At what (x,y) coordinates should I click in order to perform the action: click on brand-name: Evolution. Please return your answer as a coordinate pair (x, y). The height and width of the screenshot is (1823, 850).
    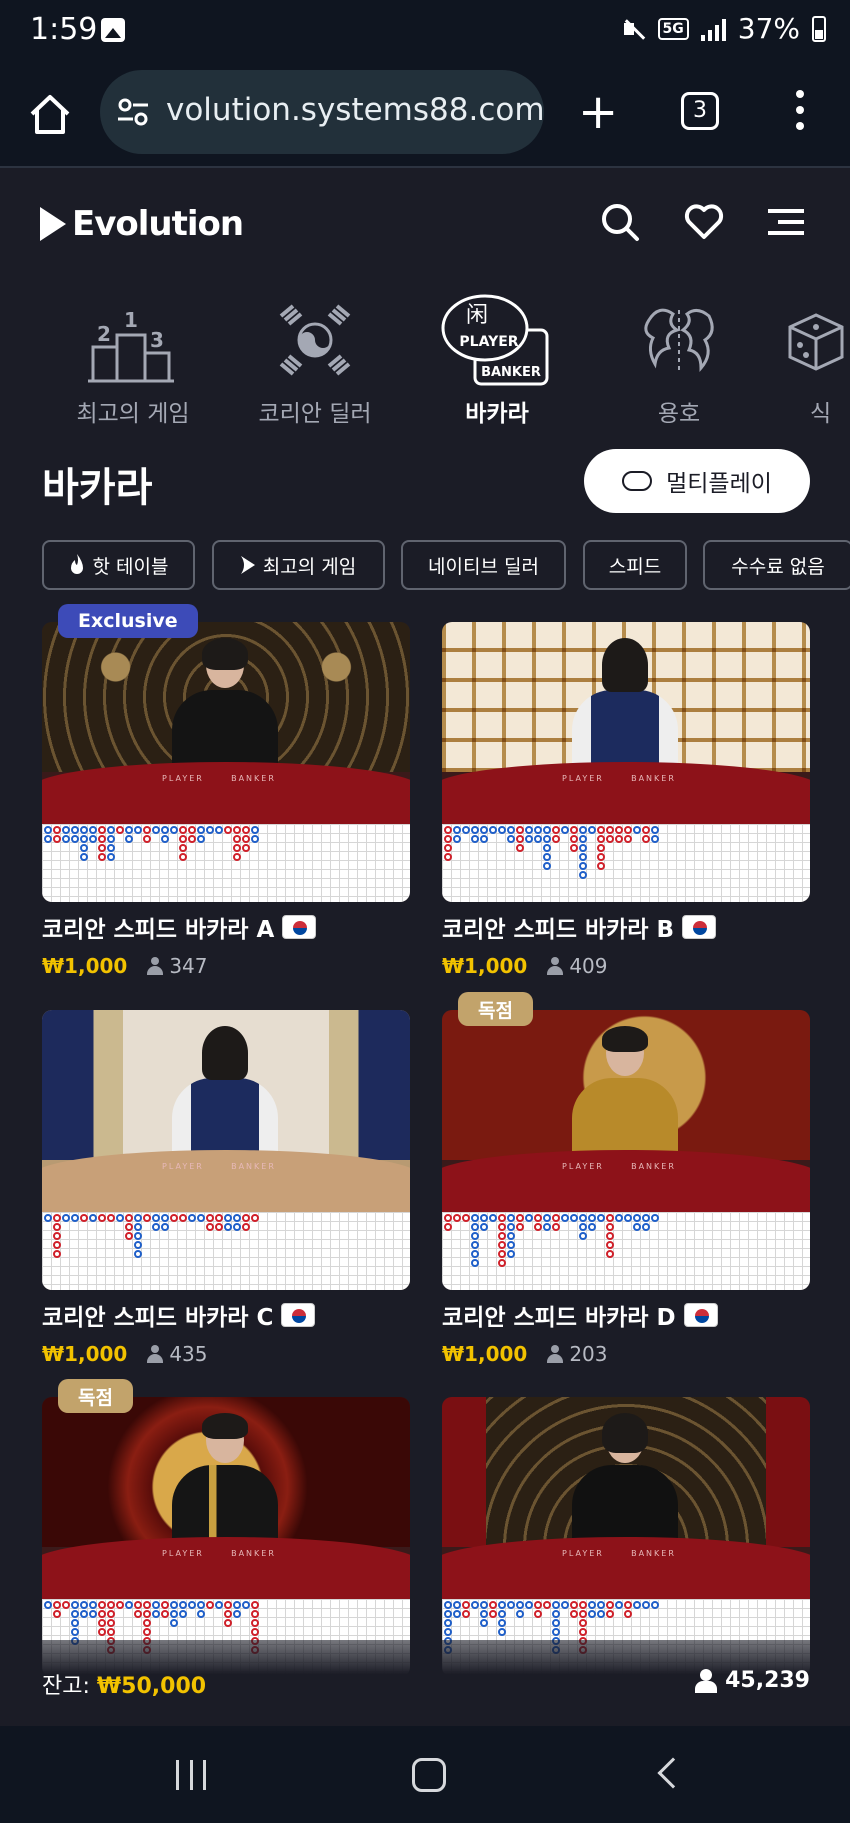
    Looking at the image, I should click on (158, 224).